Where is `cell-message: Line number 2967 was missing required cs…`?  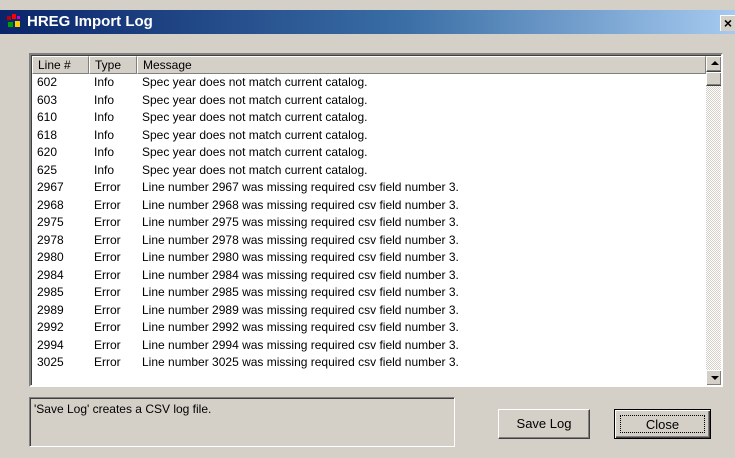 cell-message: Line number 2967 was missing required cs… is located at coordinates (300, 187).